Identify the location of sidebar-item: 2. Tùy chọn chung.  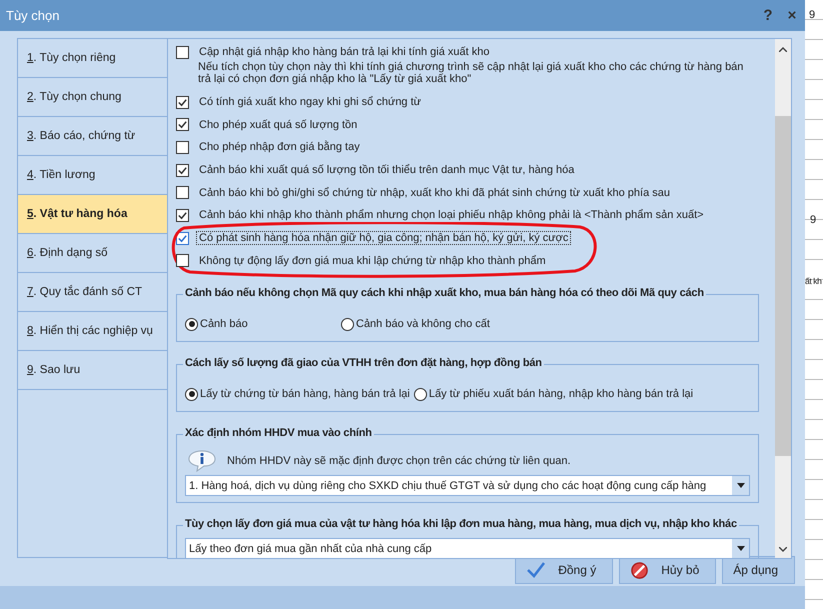
(92, 97).